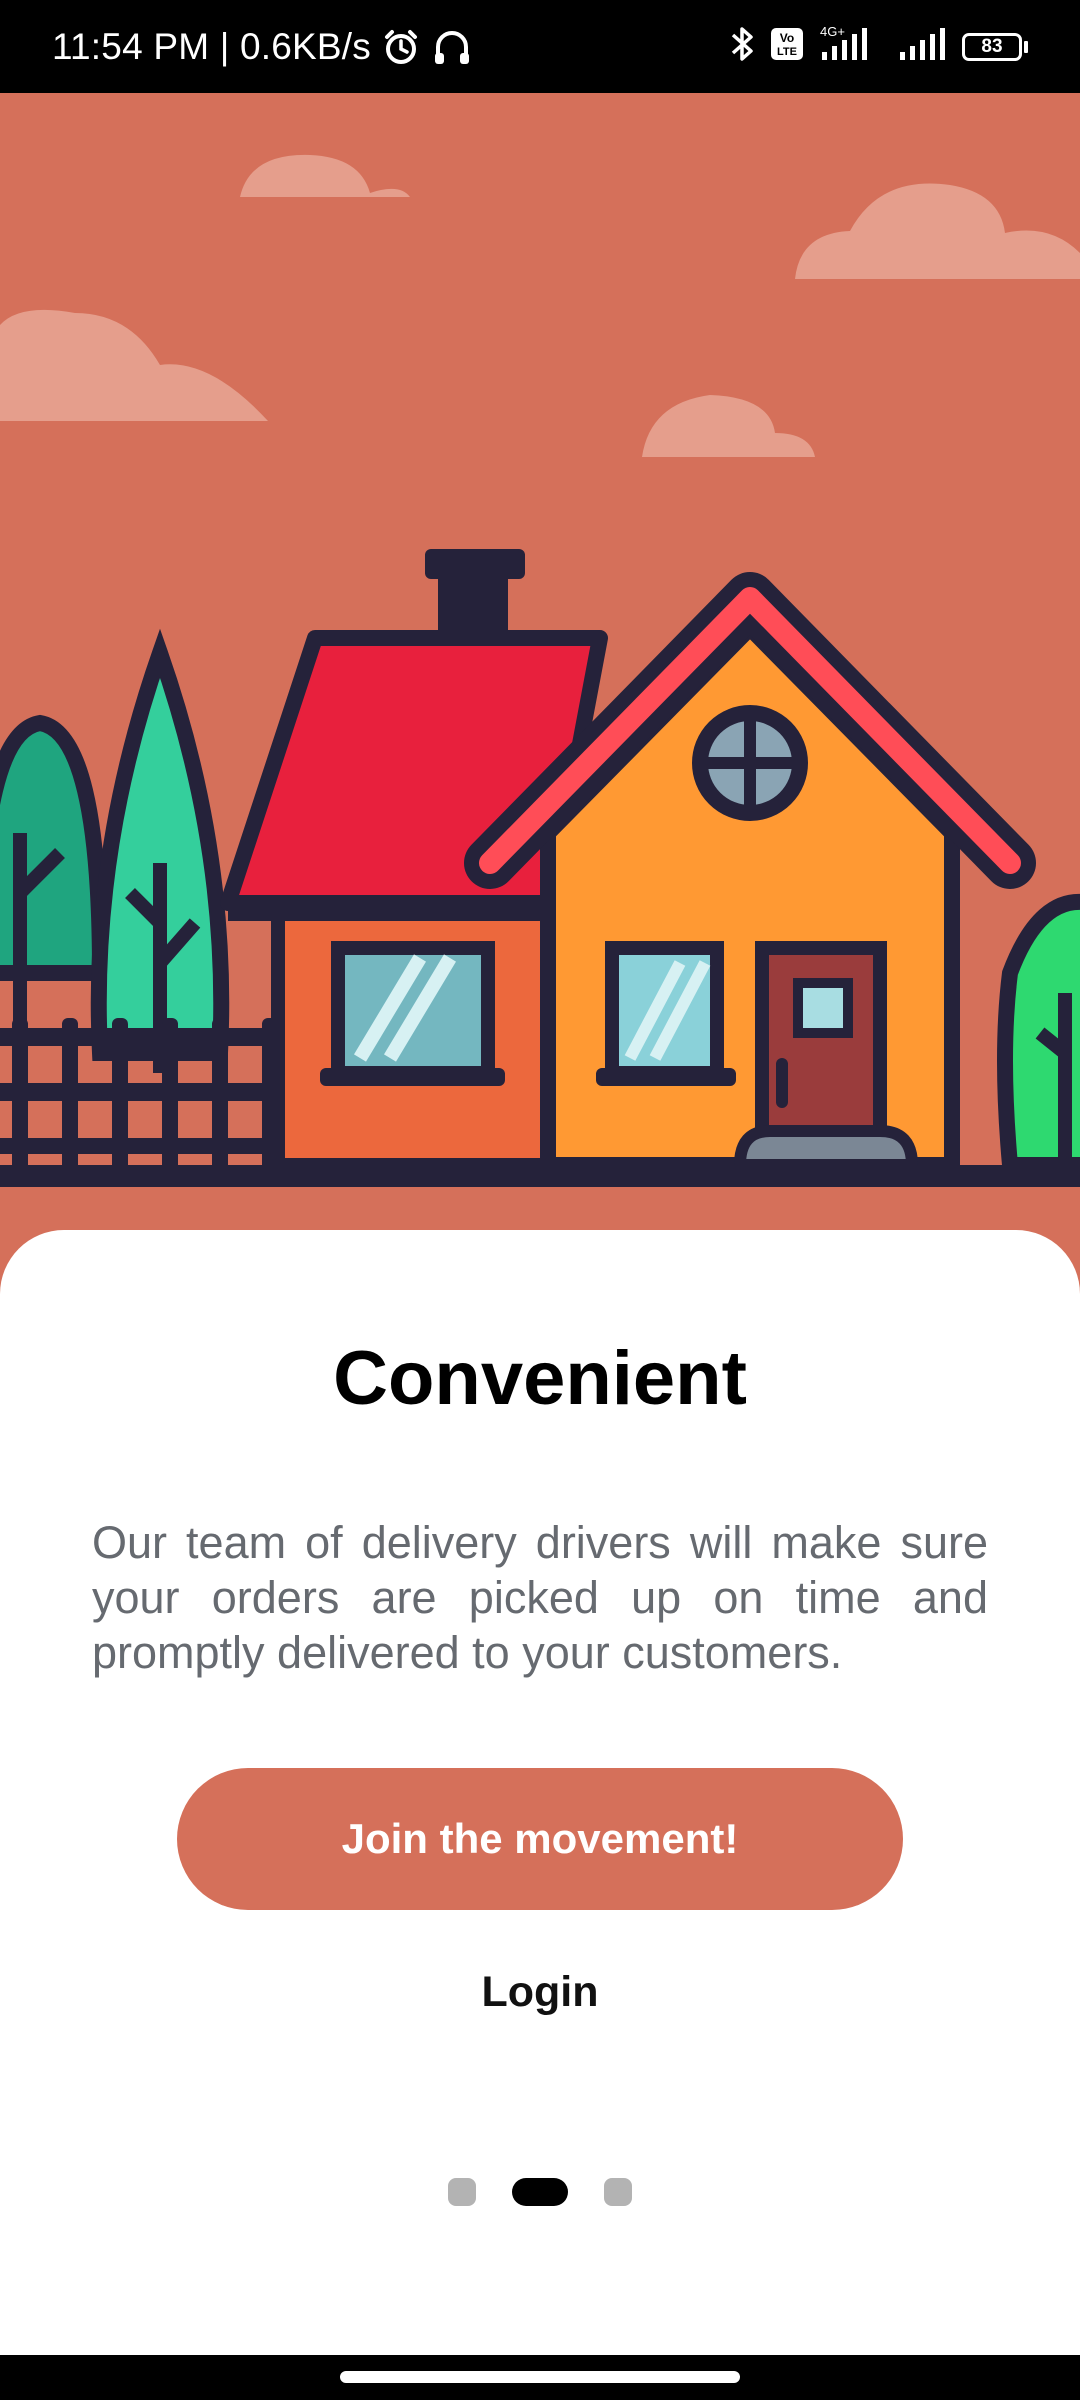  I want to click on navigation-bar, so click(540, 2377).